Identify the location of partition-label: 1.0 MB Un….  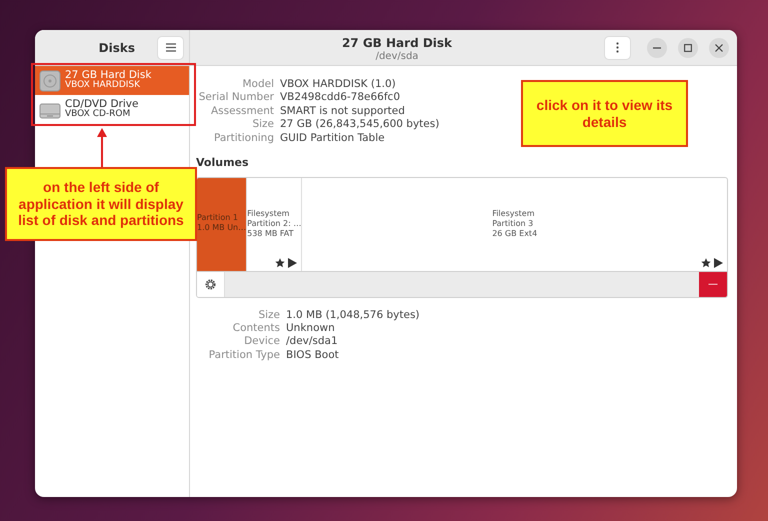
(221, 227).